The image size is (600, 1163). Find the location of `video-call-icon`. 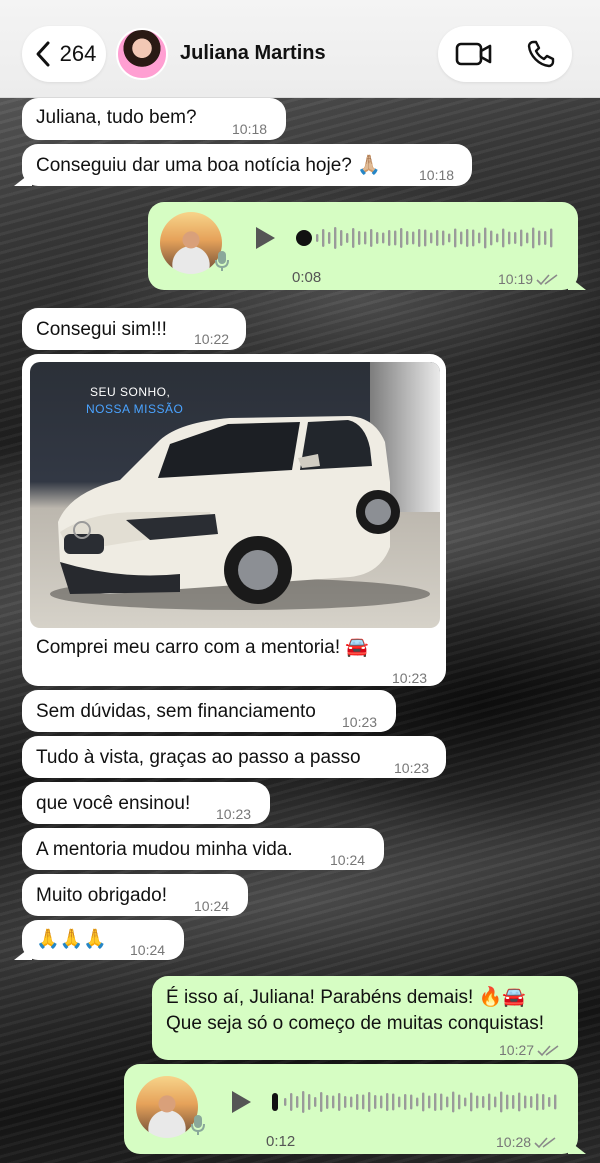

video-call-icon is located at coordinates (474, 54).